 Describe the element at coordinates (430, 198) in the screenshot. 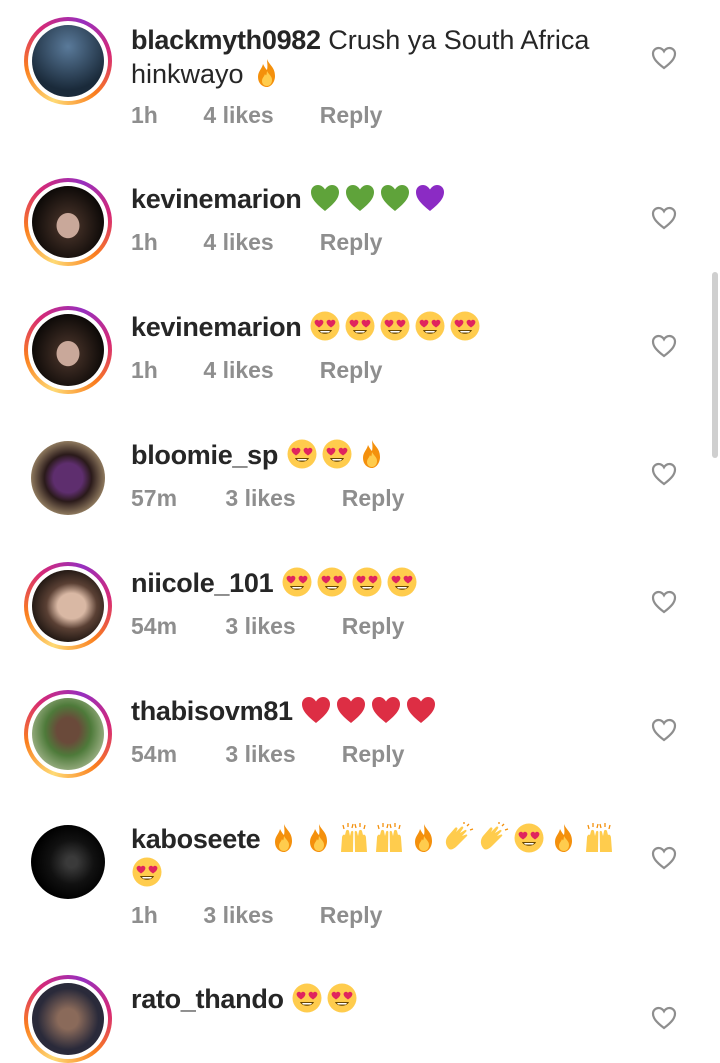

I see `purple-heart-emoji` at that location.